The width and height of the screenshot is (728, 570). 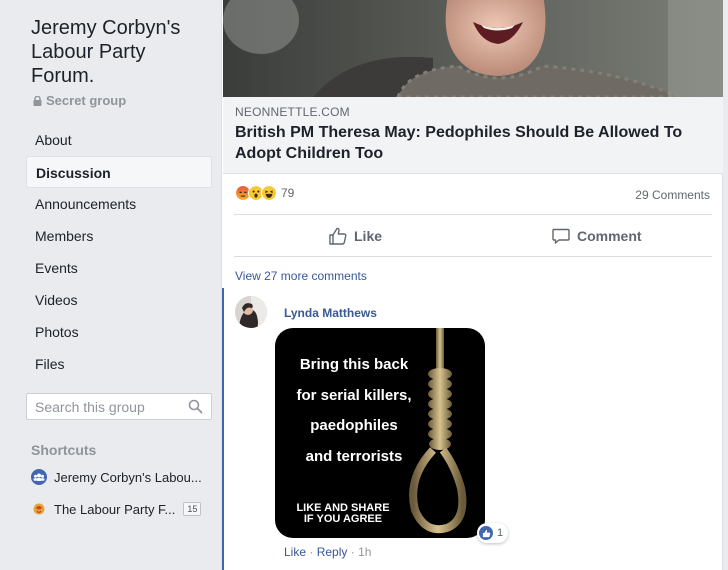 I want to click on comment-label: Comment, so click(x=609, y=236).